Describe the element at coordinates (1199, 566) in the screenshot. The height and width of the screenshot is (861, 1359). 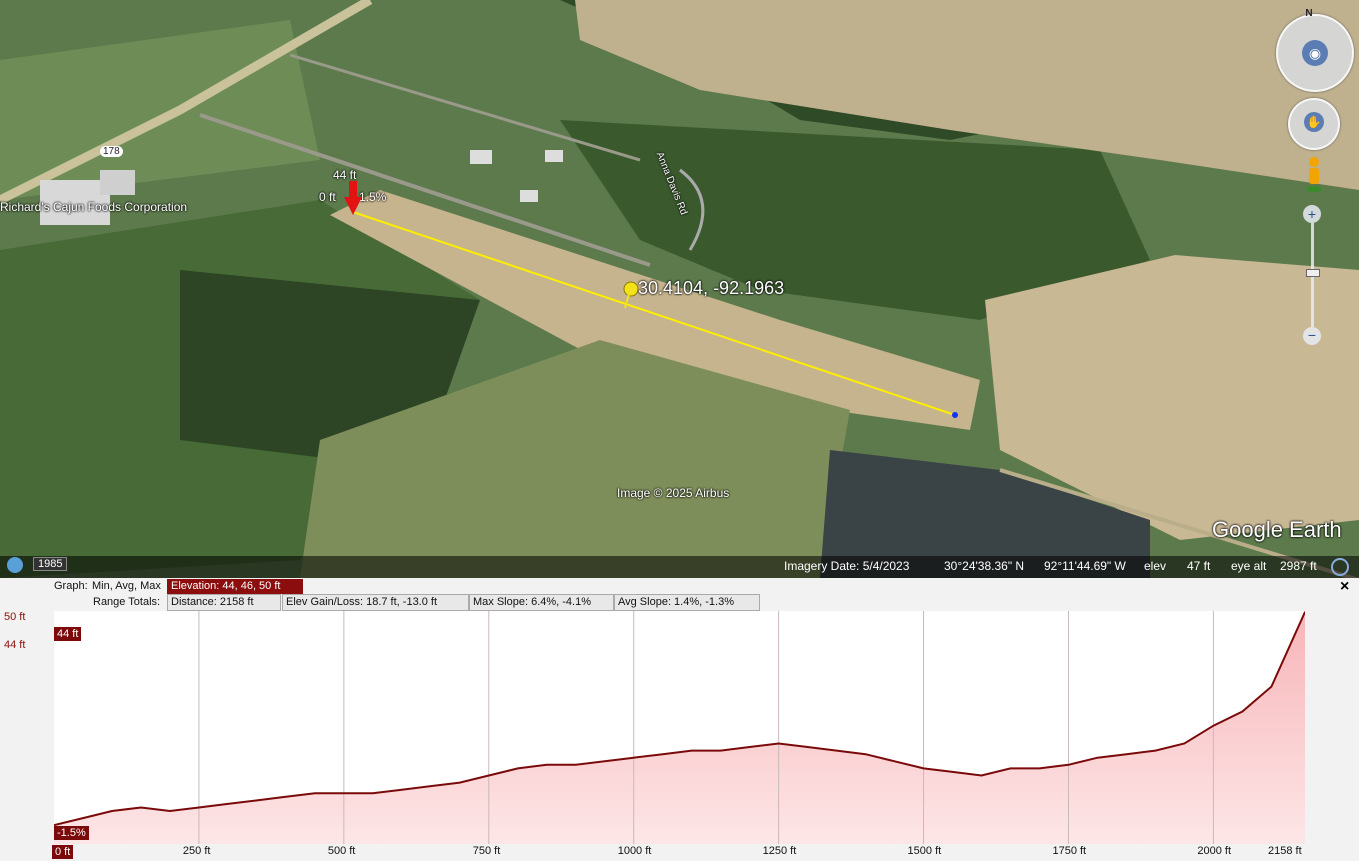
I see `status-elev-value: 47 ft` at that location.